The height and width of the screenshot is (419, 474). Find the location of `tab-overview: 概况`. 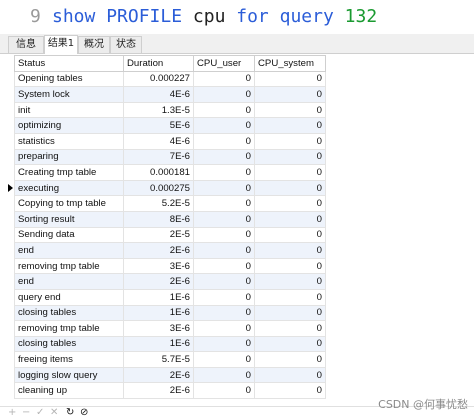

tab-overview: 概况 is located at coordinates (94, 44).